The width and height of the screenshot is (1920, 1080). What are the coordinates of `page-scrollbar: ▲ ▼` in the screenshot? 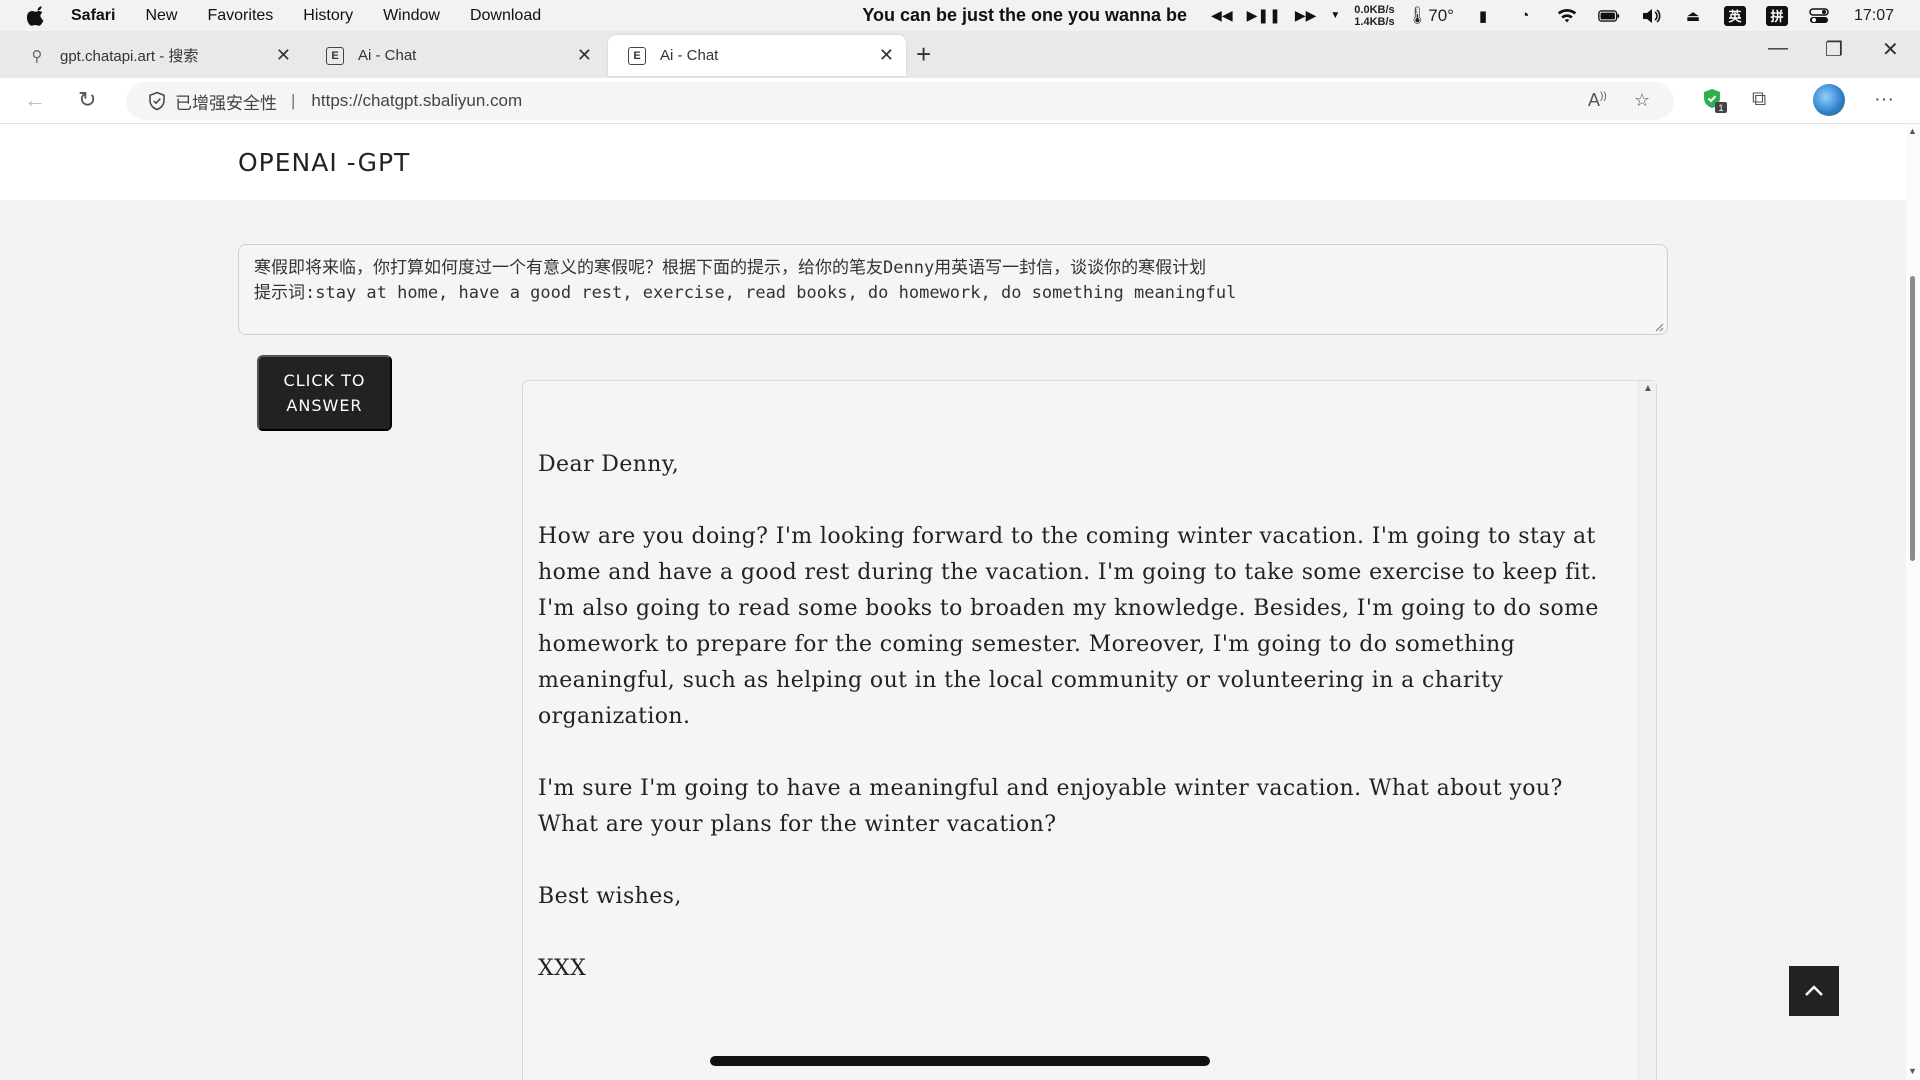 It's located at (1913, 602).